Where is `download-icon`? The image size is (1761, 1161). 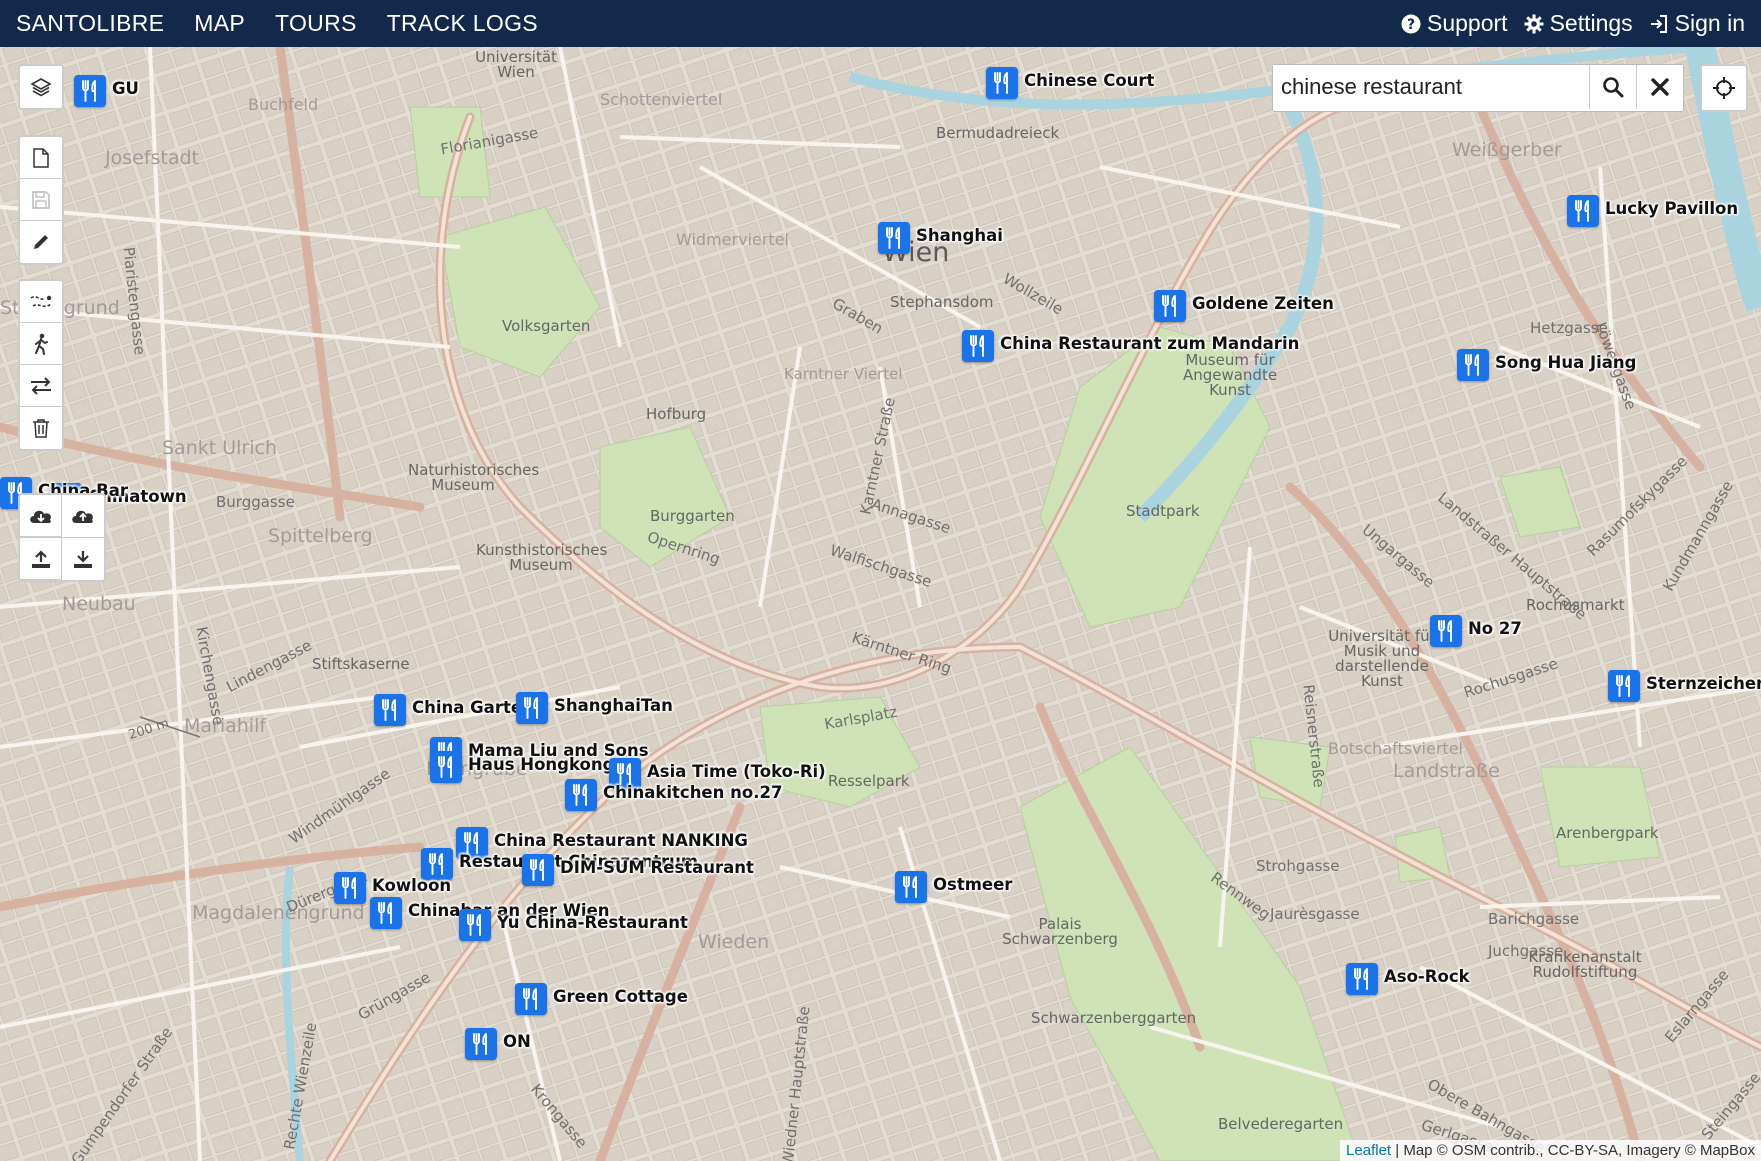
download-icon is located at coordinates (83, 559).